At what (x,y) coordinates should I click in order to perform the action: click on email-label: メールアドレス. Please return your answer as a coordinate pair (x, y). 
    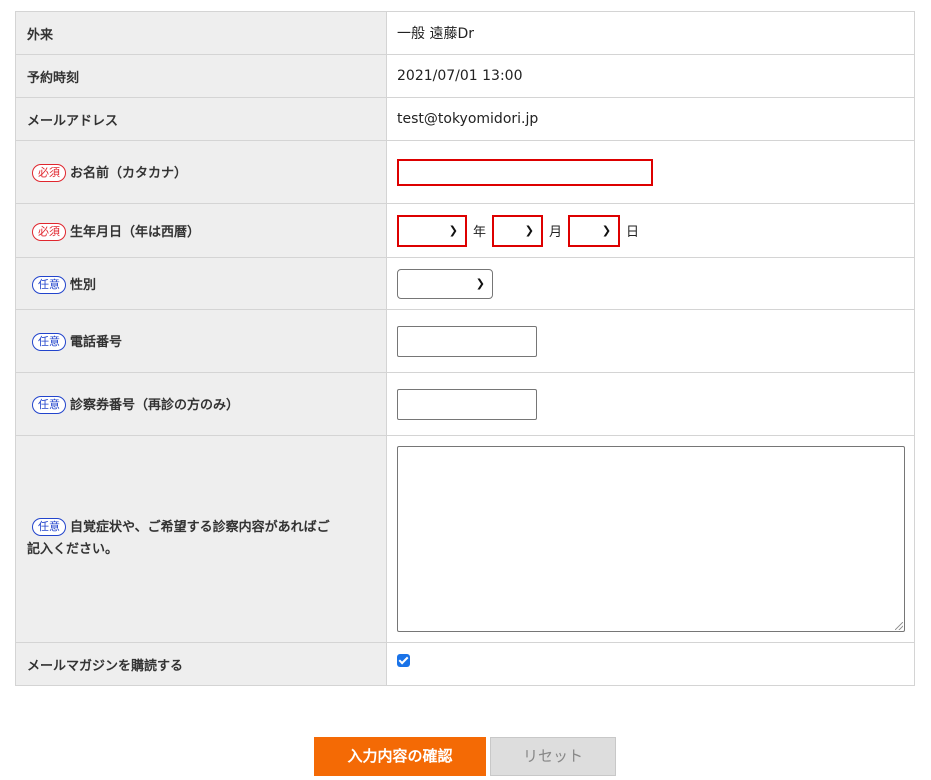
    Looking at the image, I should click on (73, 121).